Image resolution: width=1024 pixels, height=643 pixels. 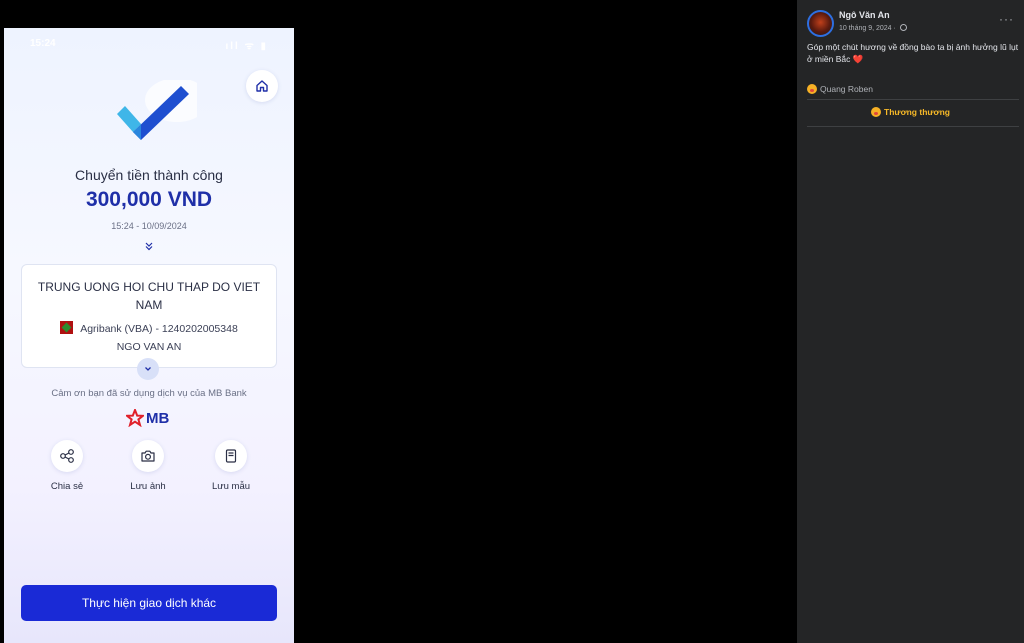 I want to click on recipient-name: TRUNG UONG HOI CHU THAP DO VIET NAM, so click(x=149, y=296).